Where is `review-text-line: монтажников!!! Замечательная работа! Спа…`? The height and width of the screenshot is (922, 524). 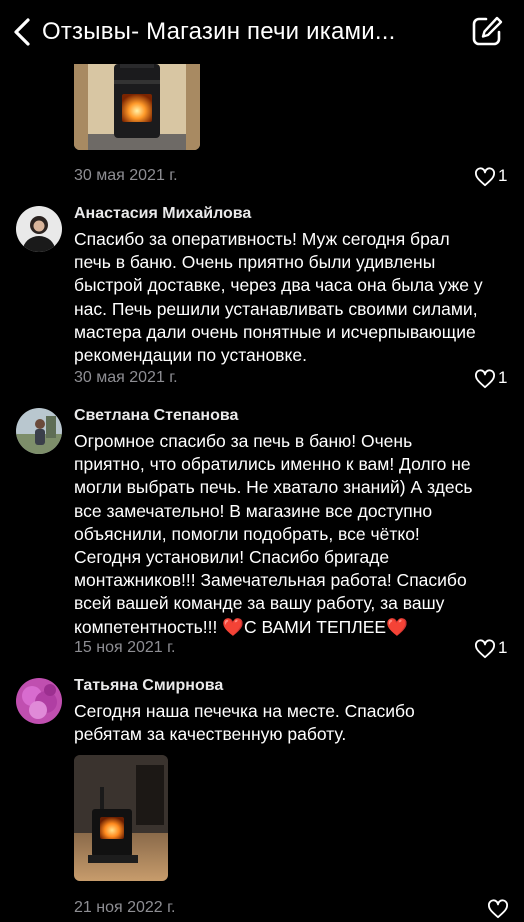
review-text-line: монтажников!!! Замечательная работа! Спа… is located at coordinates (270, 580).